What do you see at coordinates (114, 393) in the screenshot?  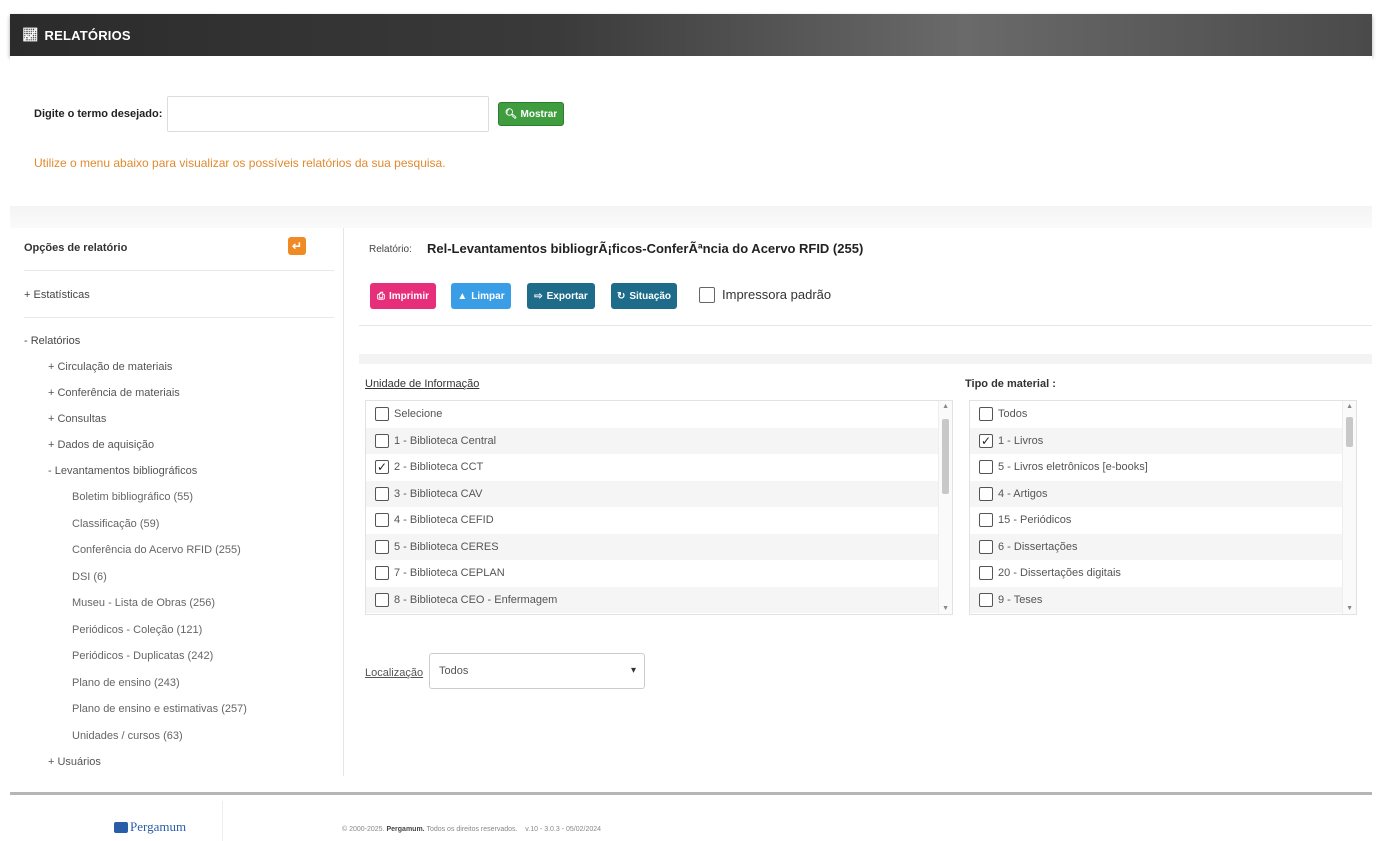 I see `sidebar-item-conferencia: + Conferência de materiais` at bounding box center [114, 393].